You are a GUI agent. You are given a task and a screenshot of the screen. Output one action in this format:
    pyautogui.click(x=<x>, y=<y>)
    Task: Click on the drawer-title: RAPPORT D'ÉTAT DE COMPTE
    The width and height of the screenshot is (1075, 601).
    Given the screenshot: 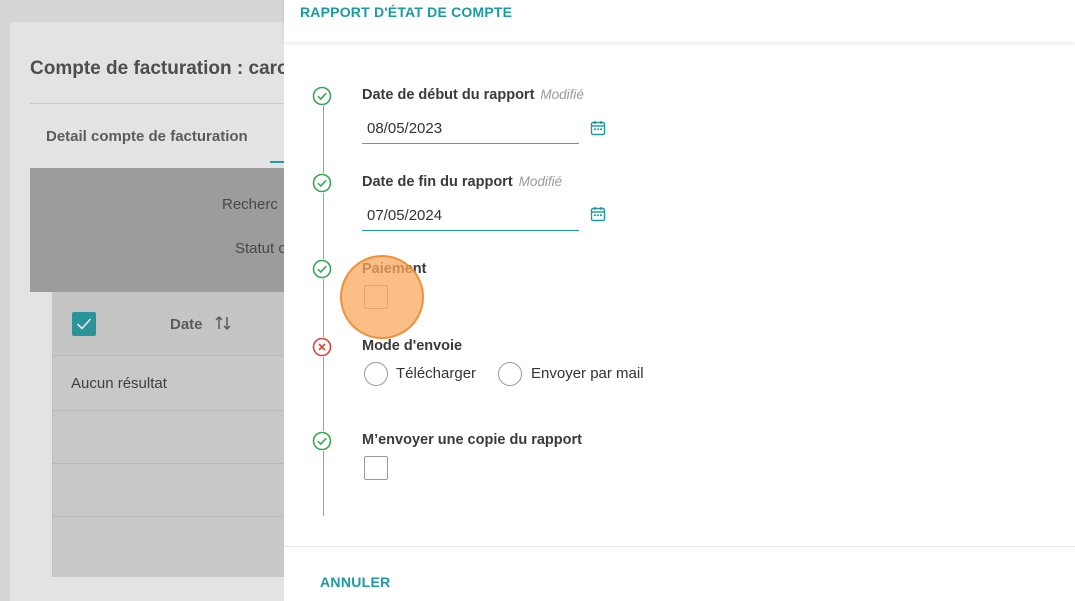 What is the action you would take?
    pyautogui.click(x=406, y=12)
    